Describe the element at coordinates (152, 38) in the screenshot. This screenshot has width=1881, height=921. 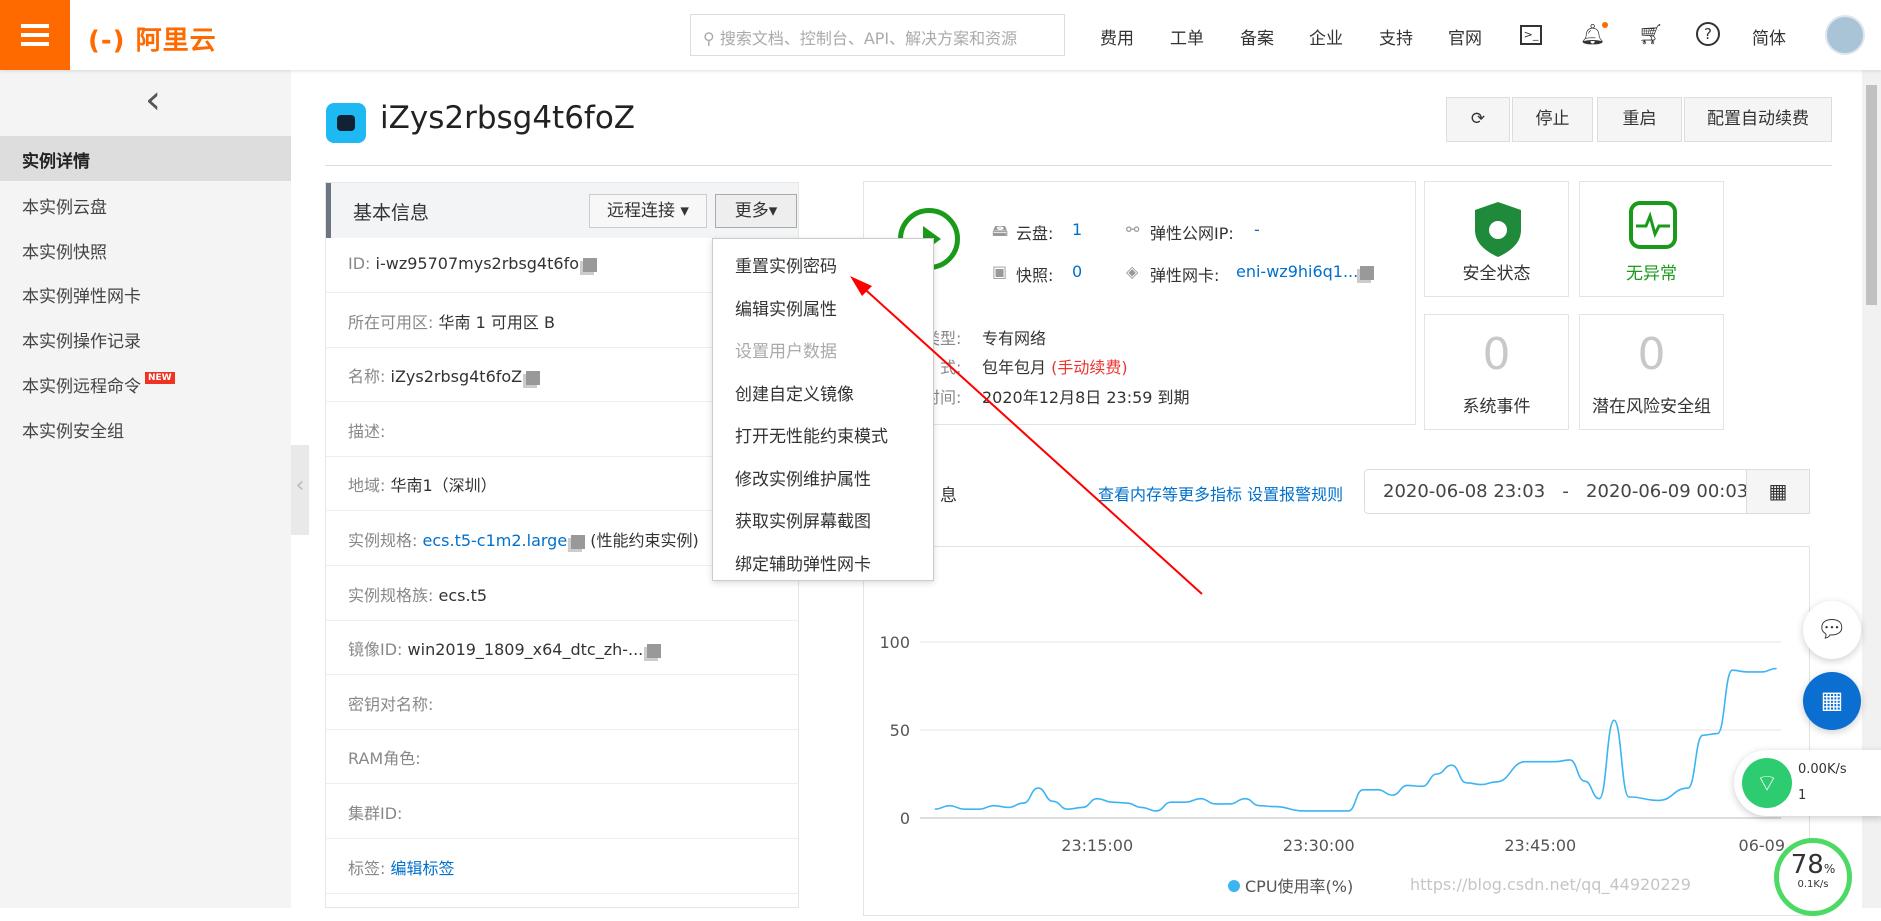
I see `aliyun-logo: (-) 阿里云` at that location.